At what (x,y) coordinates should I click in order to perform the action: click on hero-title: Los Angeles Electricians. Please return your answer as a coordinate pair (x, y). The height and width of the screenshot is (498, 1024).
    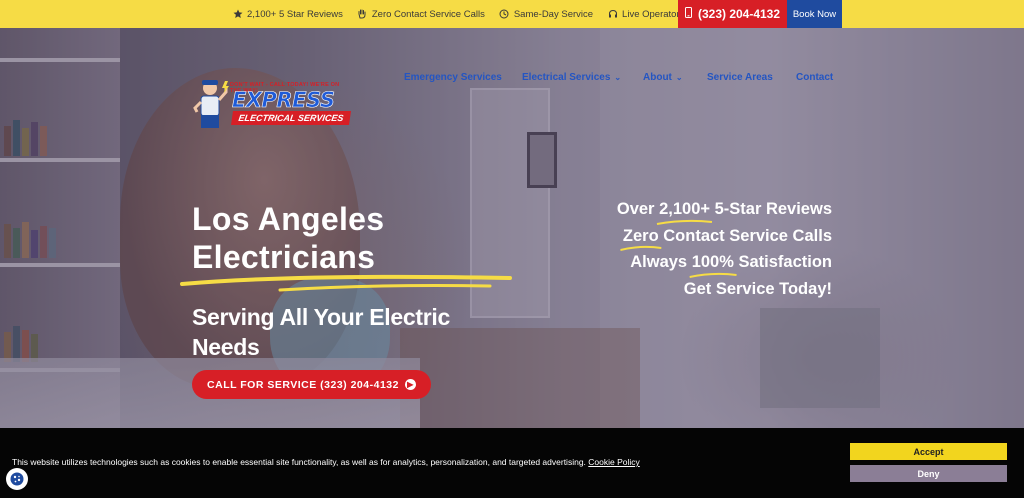
    Looking at the image, I should click on (288, 238).